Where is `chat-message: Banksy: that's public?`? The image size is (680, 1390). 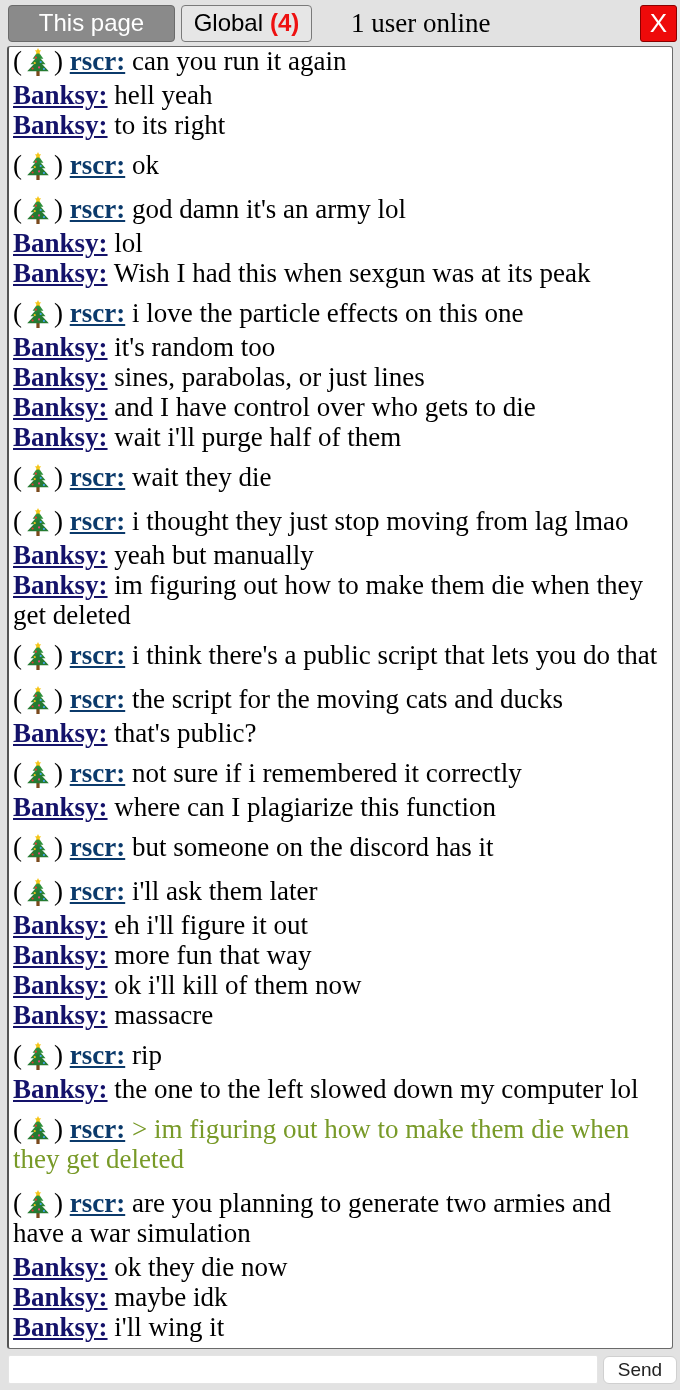 chat-message: Banksy: that's public? is located at coordinates (135, 733).